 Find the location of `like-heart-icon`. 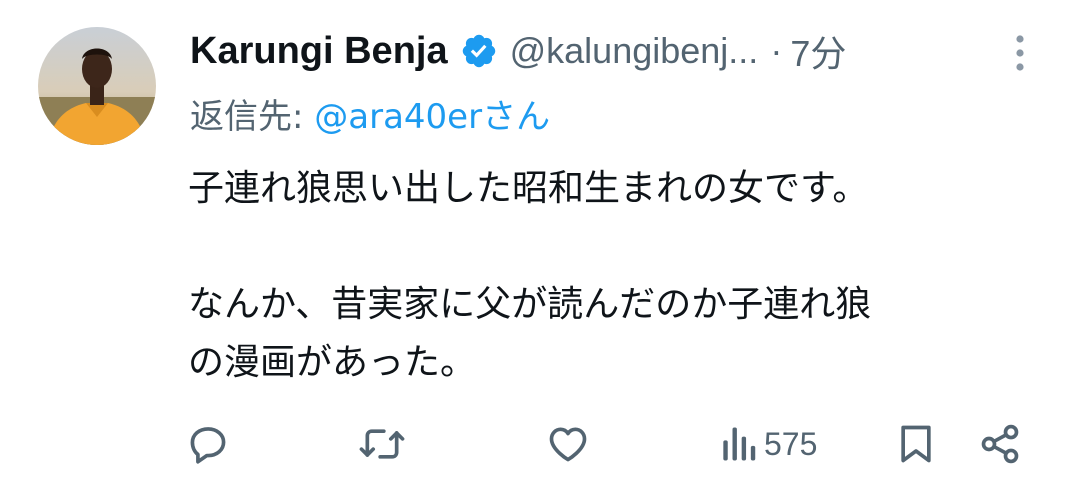

like-heart-icon is located at coordinates (568, 444).